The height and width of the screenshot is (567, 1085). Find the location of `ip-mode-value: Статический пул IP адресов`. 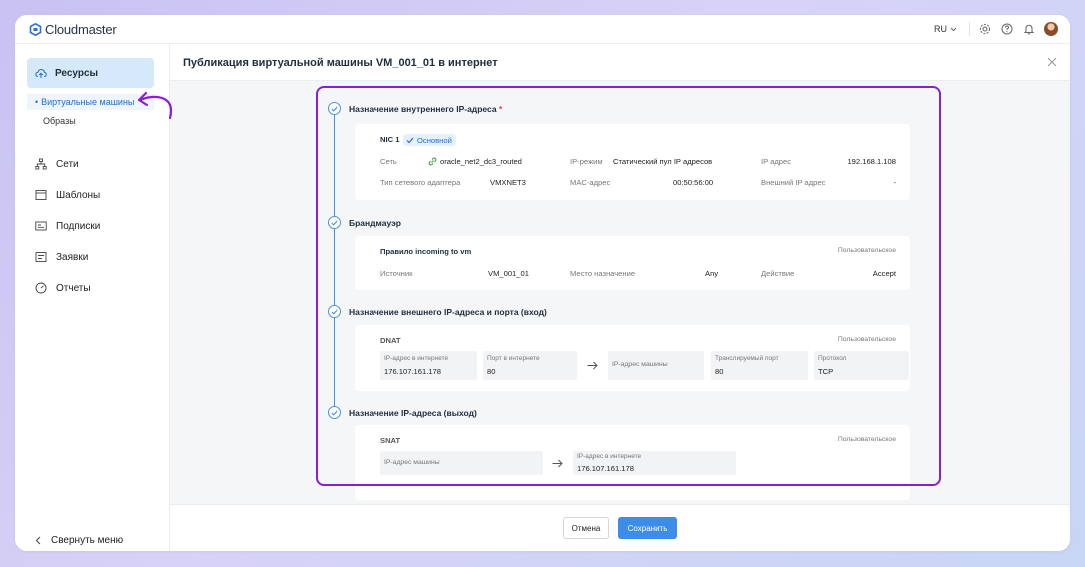

ip-mode-value: Статический пул IP адресов is located at coordinates (663, 161).